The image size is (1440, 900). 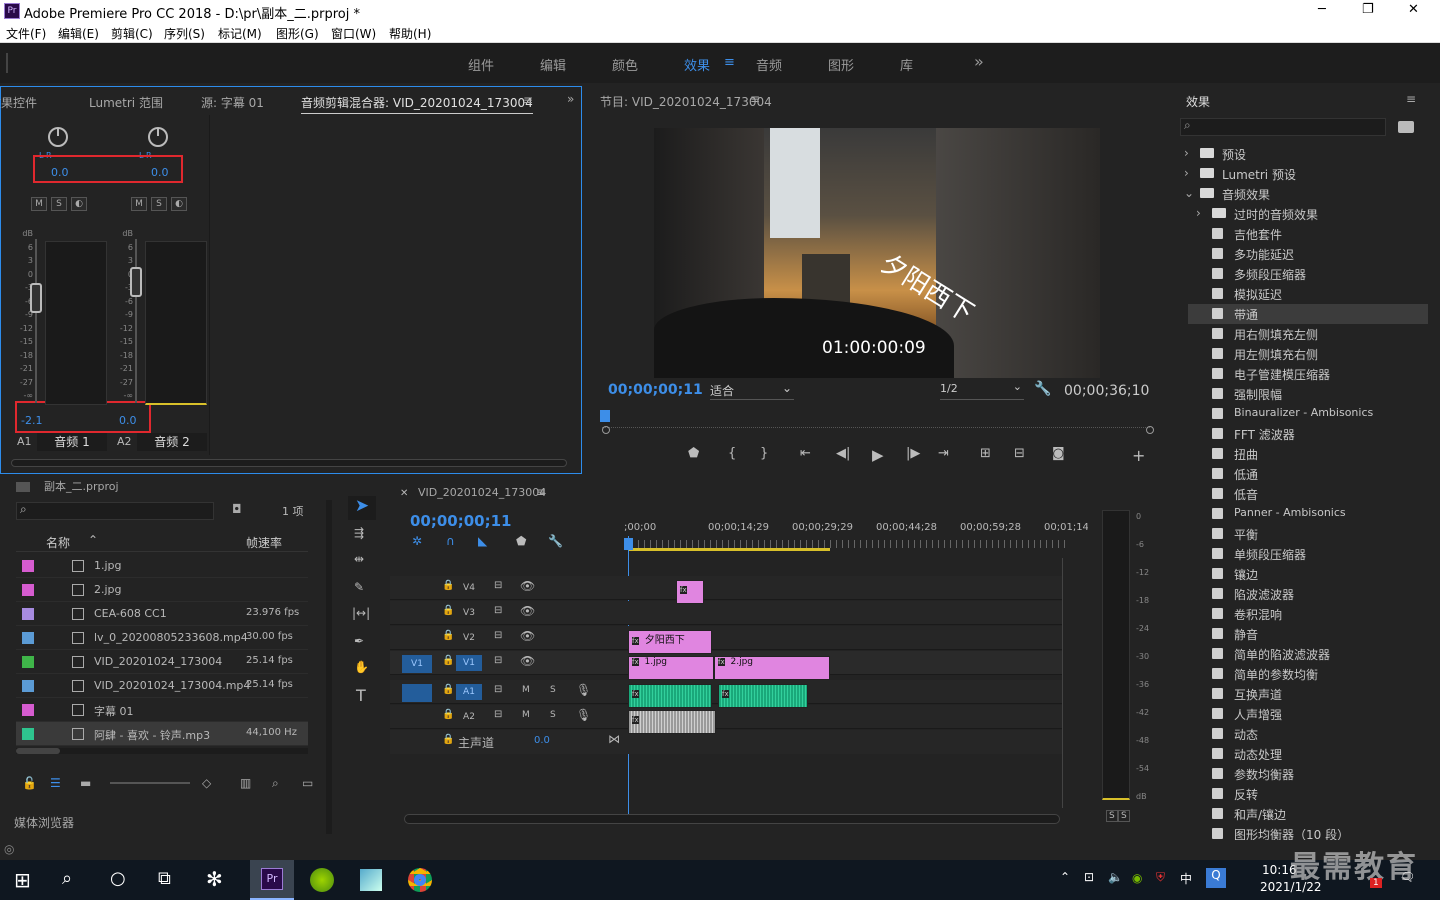 I want to click on chrome-icon, so click(x=420, y=880).